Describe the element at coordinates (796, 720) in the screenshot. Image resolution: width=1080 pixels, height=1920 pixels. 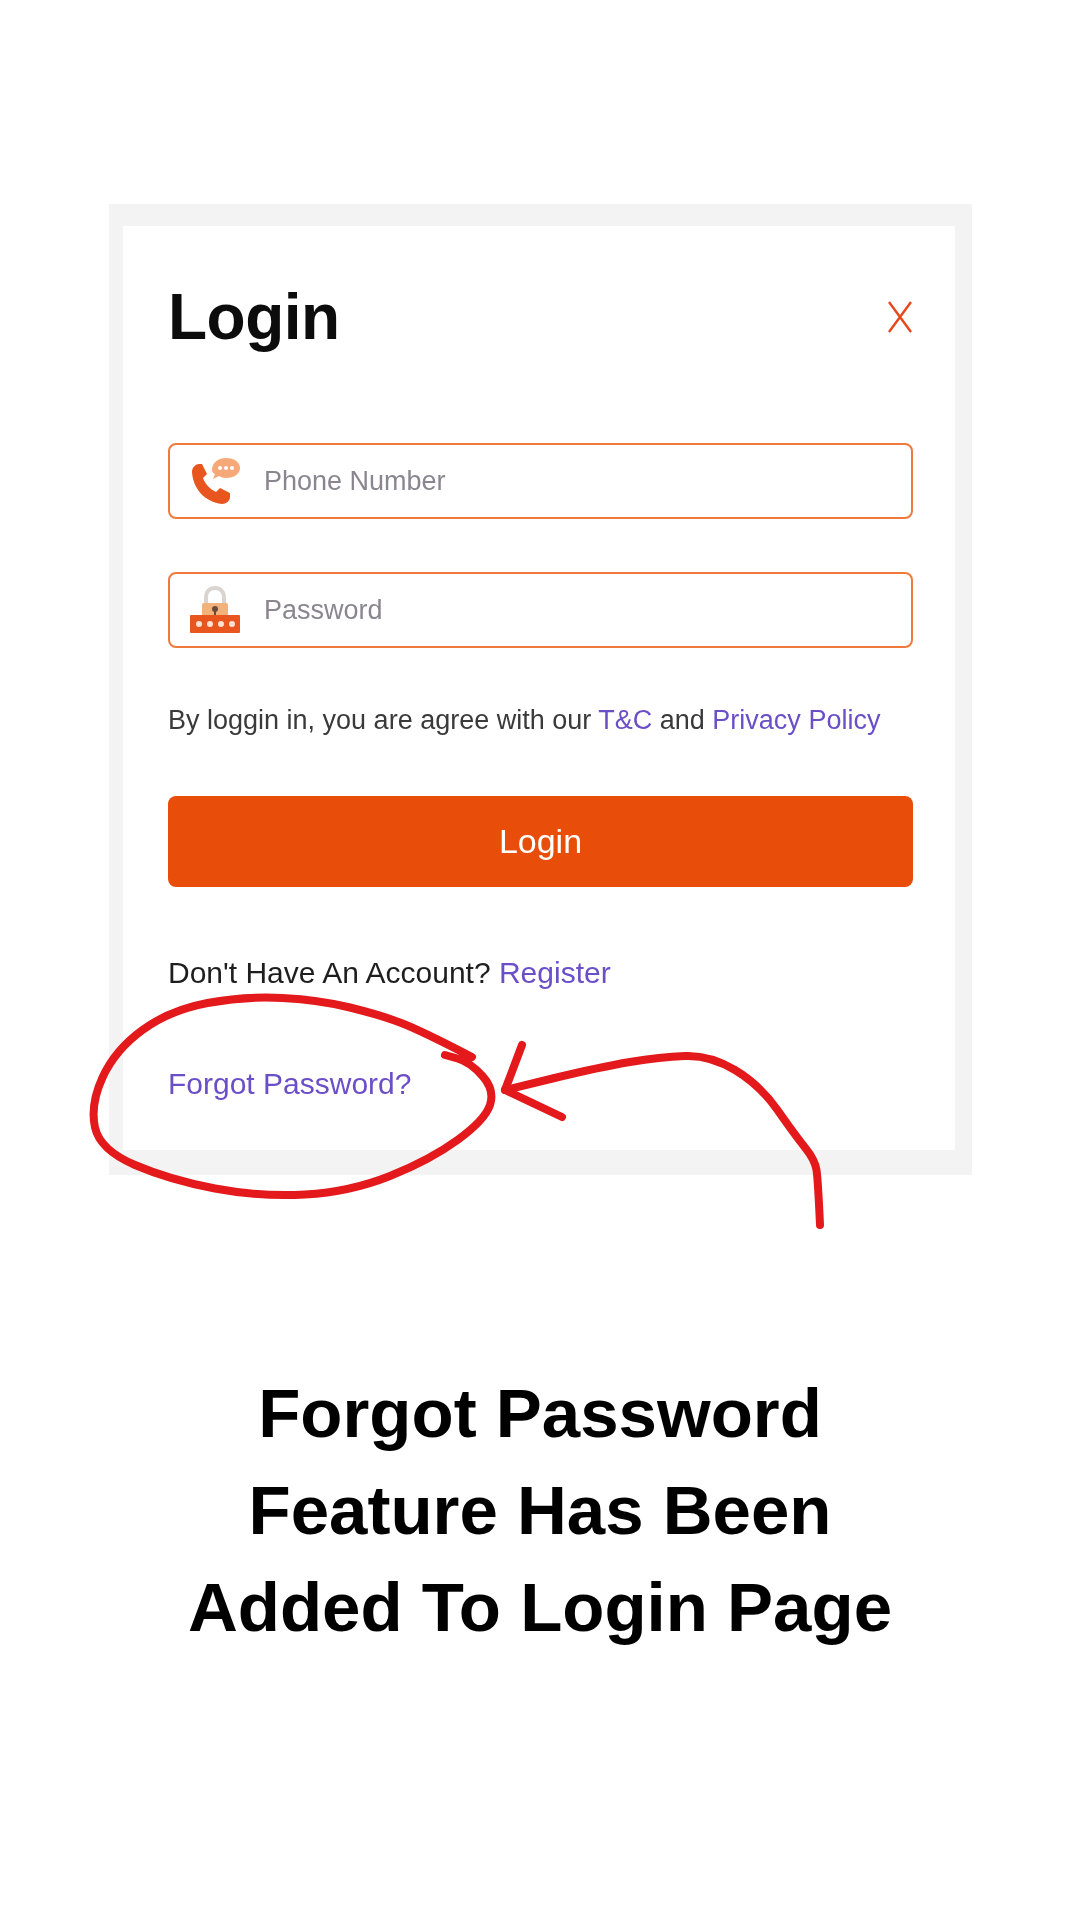
I see `privacy-policy-link: Privacy Policy` at that location.